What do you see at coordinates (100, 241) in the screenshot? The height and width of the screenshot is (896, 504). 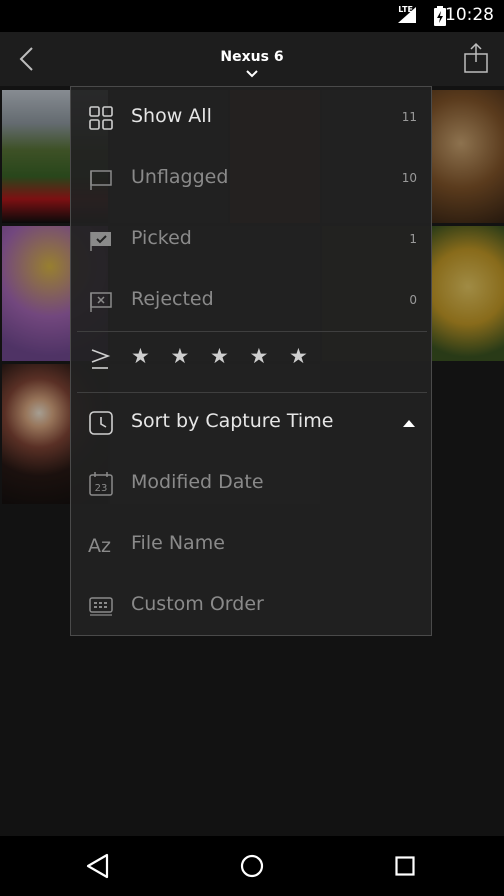 I see `flag-check-icon` at bounding box center [100, 241].